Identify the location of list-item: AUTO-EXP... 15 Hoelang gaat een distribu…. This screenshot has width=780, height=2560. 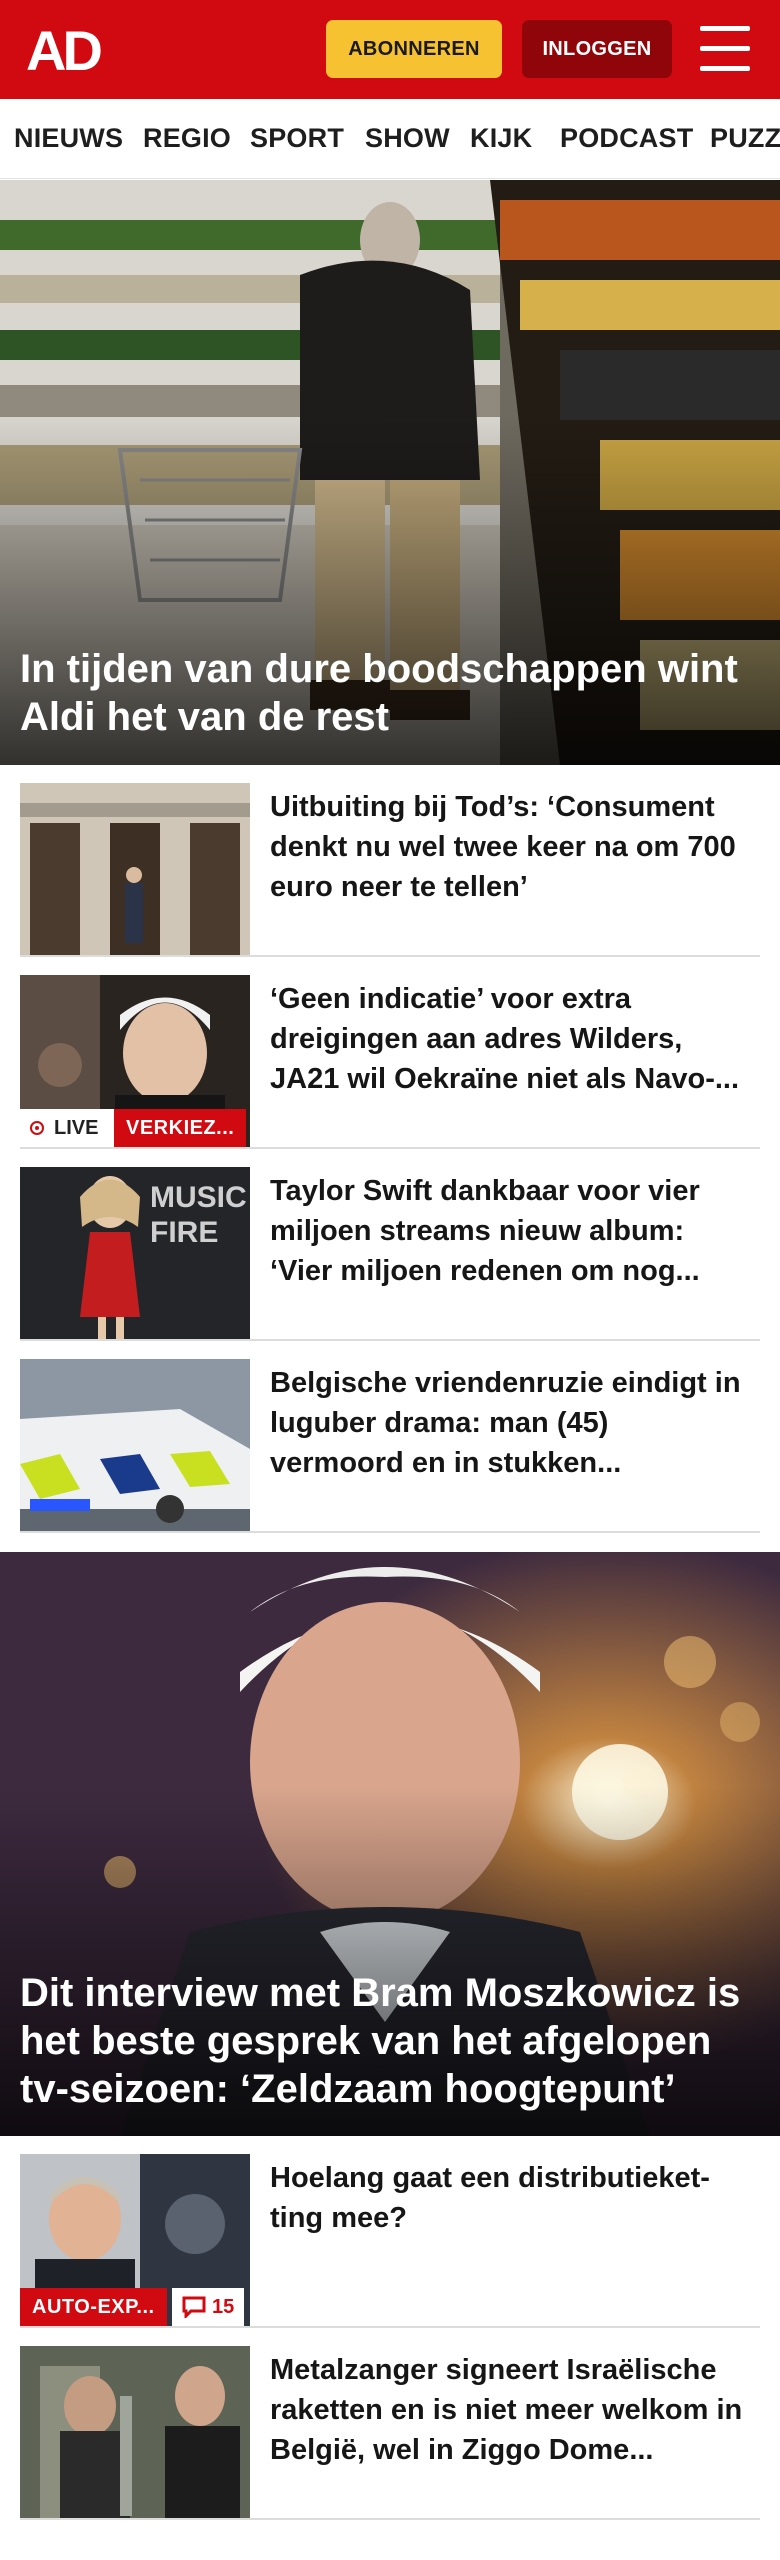
(390, 2232).